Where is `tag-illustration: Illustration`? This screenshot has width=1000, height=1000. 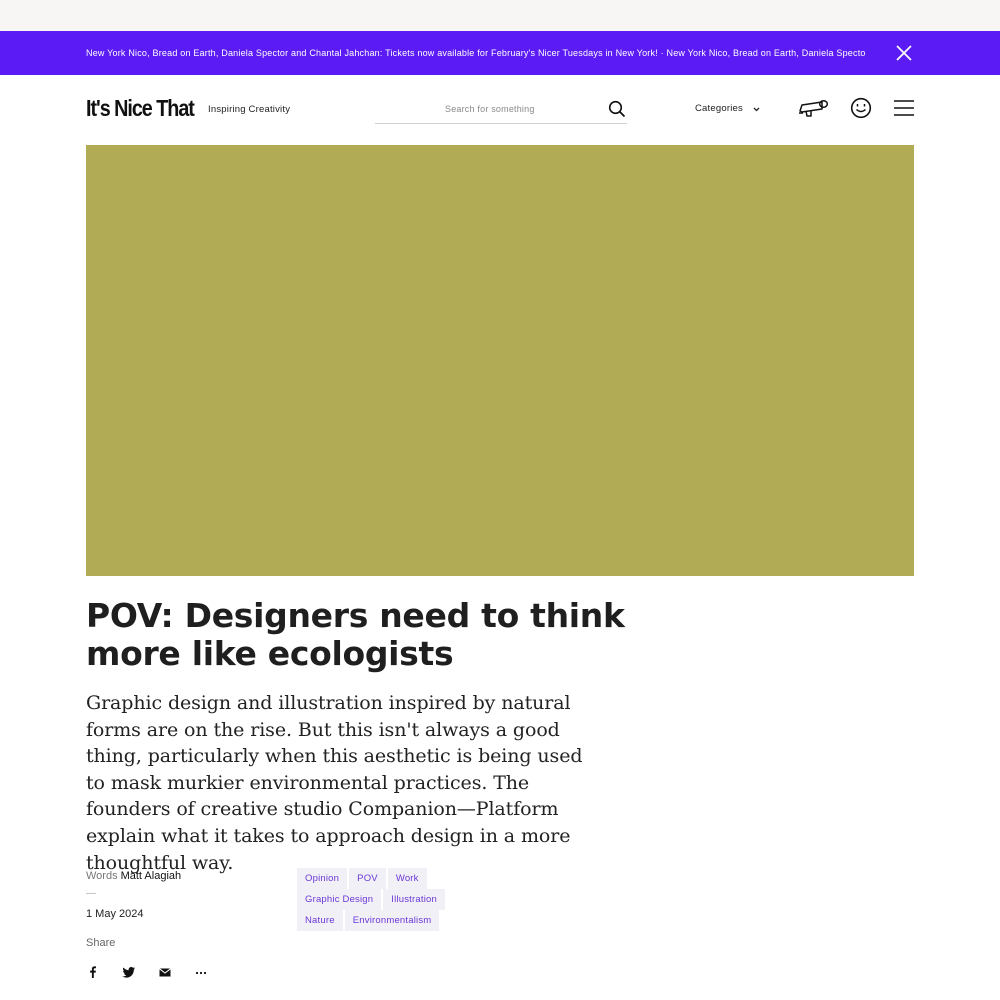 tag-illustration: Illustration is located at coordinates (414, 899).